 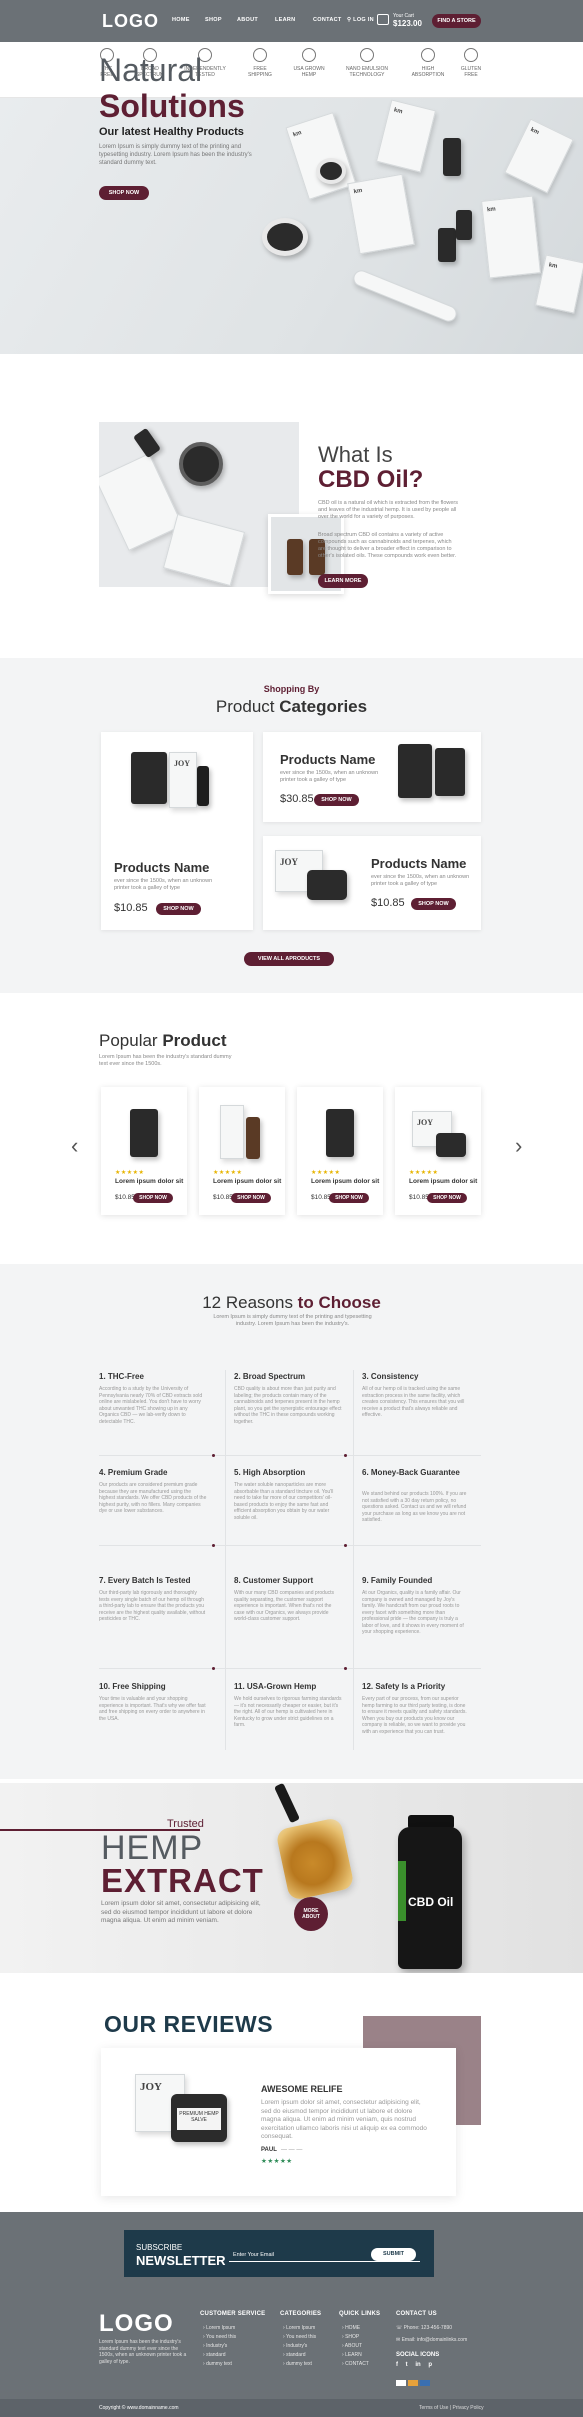 I want to click on reason-title: 7. Every Batch Is Tested, so click(x=145, y=1580).